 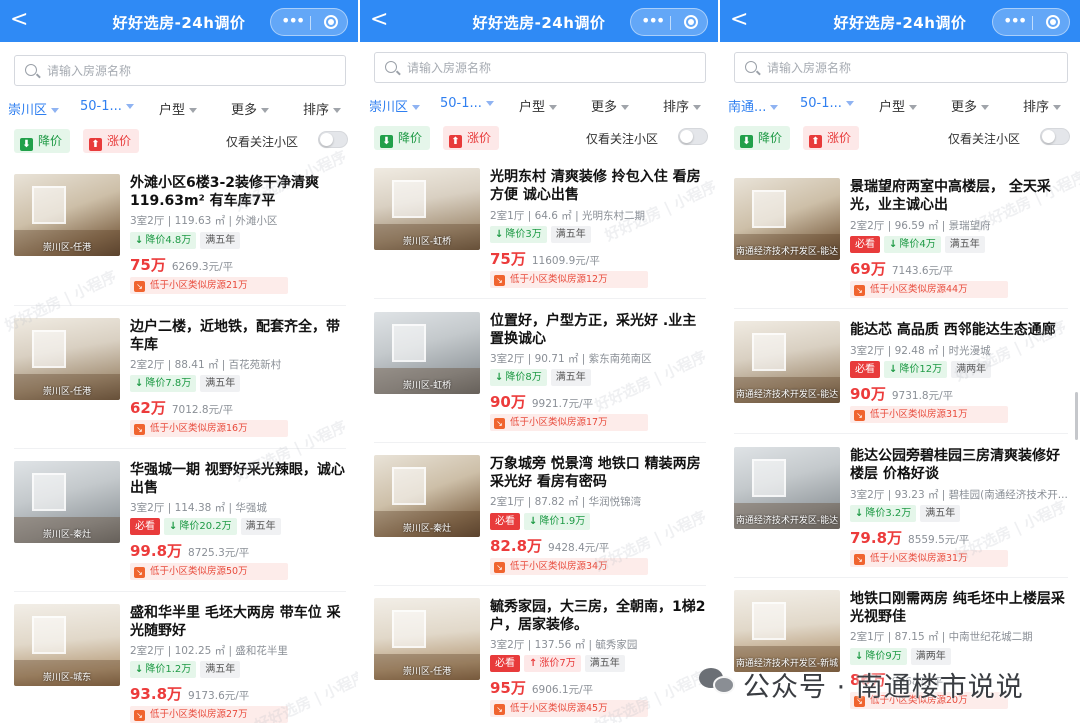 I want to click on price-drop-text: 降价7.8万, so click(x=168, y=383).